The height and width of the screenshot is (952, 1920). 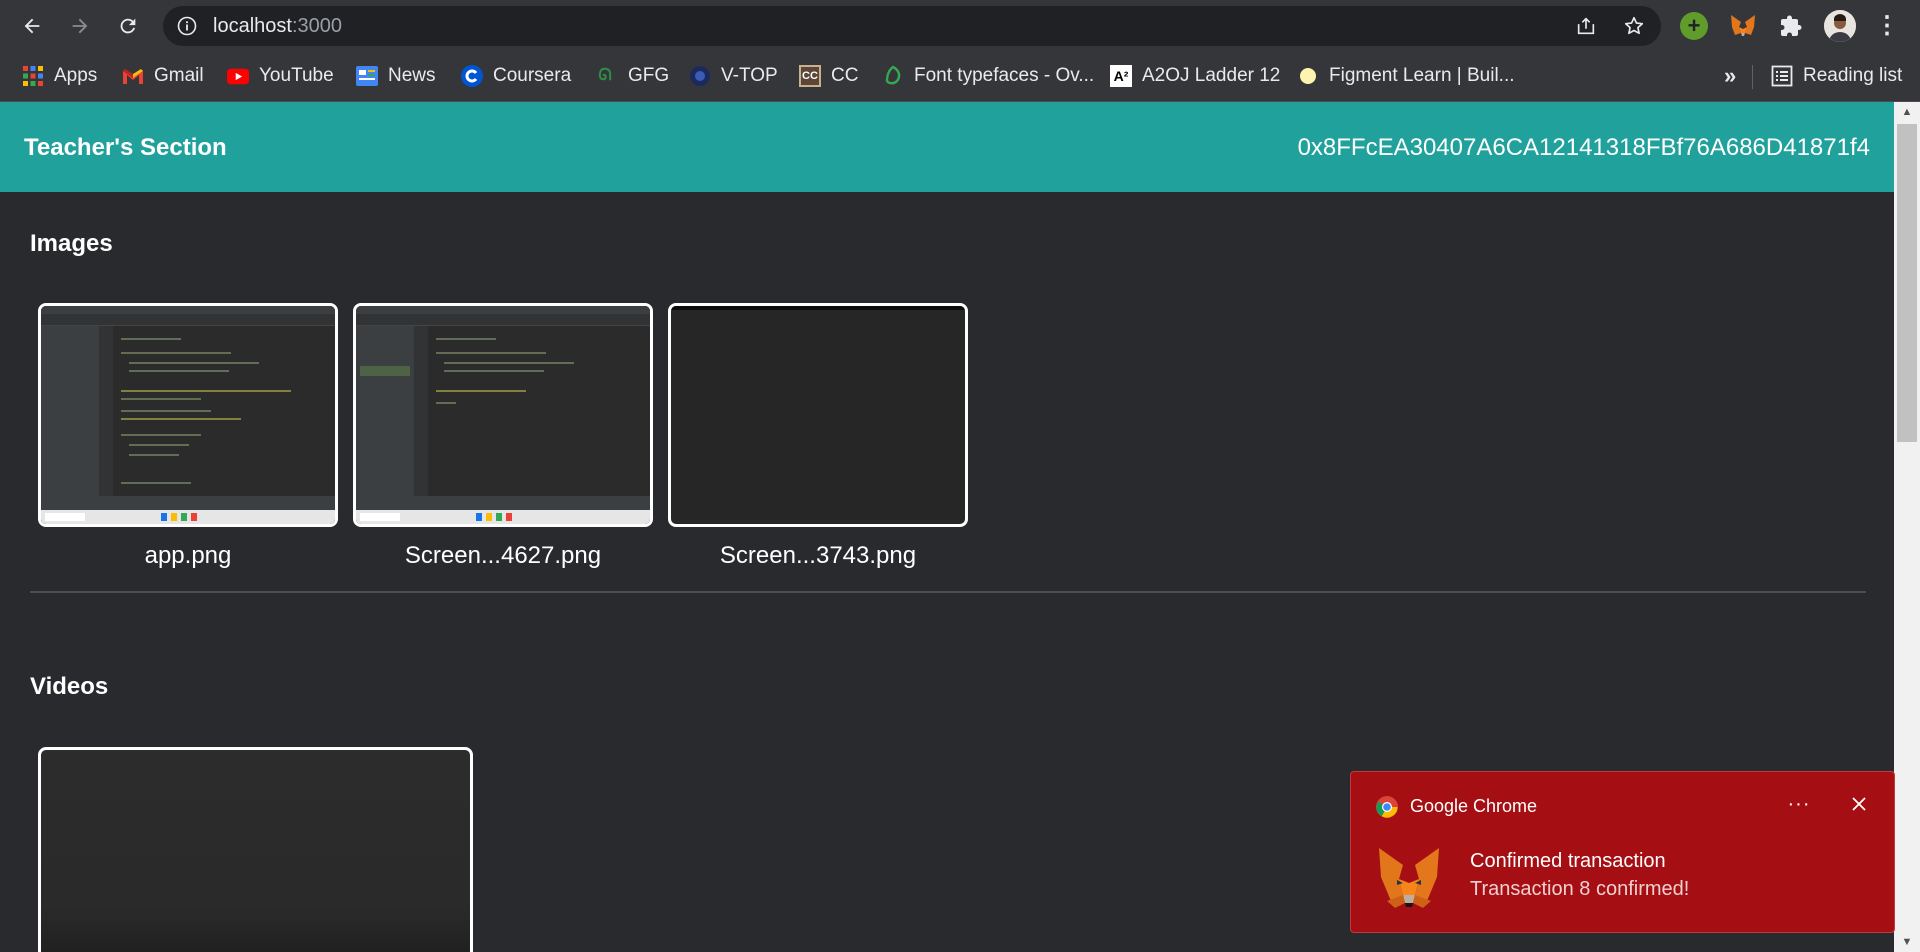 What do you see at coordinates (1782, 76) in the screenshot?
I see `reading-list-icon` at bounding box center [1782, 76].